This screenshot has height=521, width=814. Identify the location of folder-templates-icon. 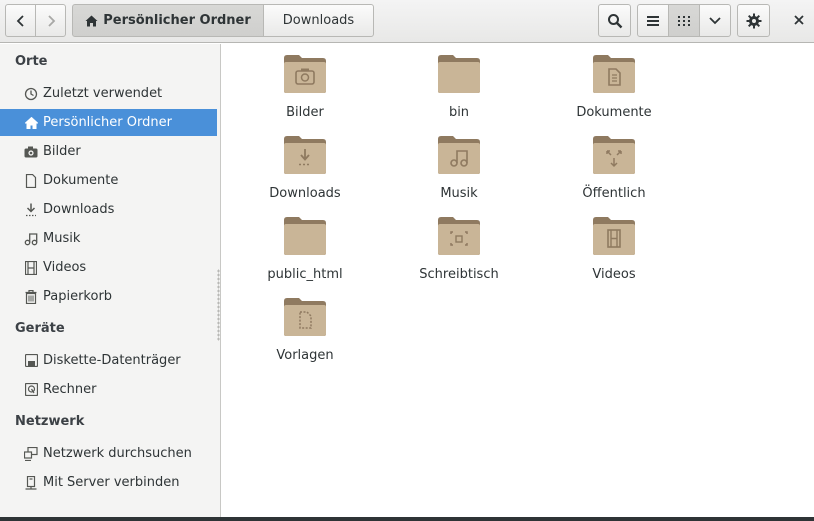
(305, 317).